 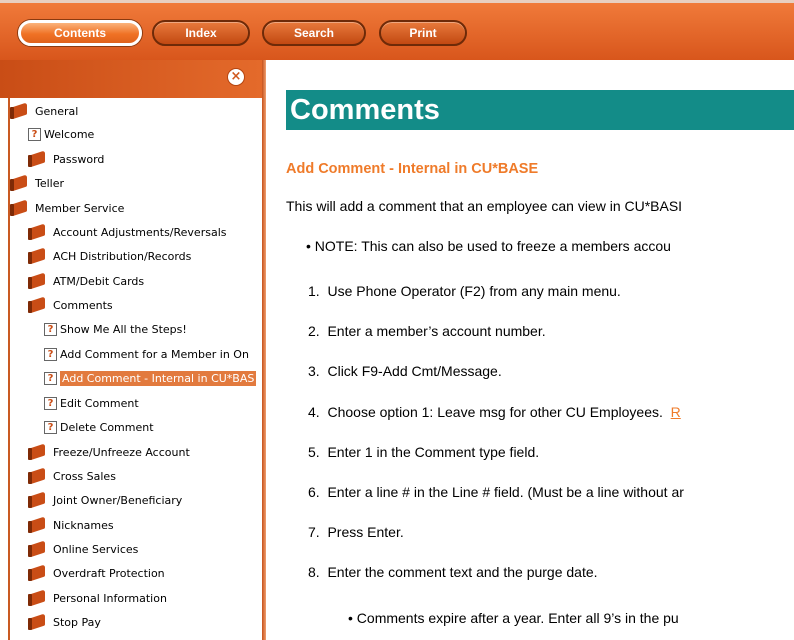 I want to click on step-text: Enter 1 in the Comment type field., so click(x=433, y=452).